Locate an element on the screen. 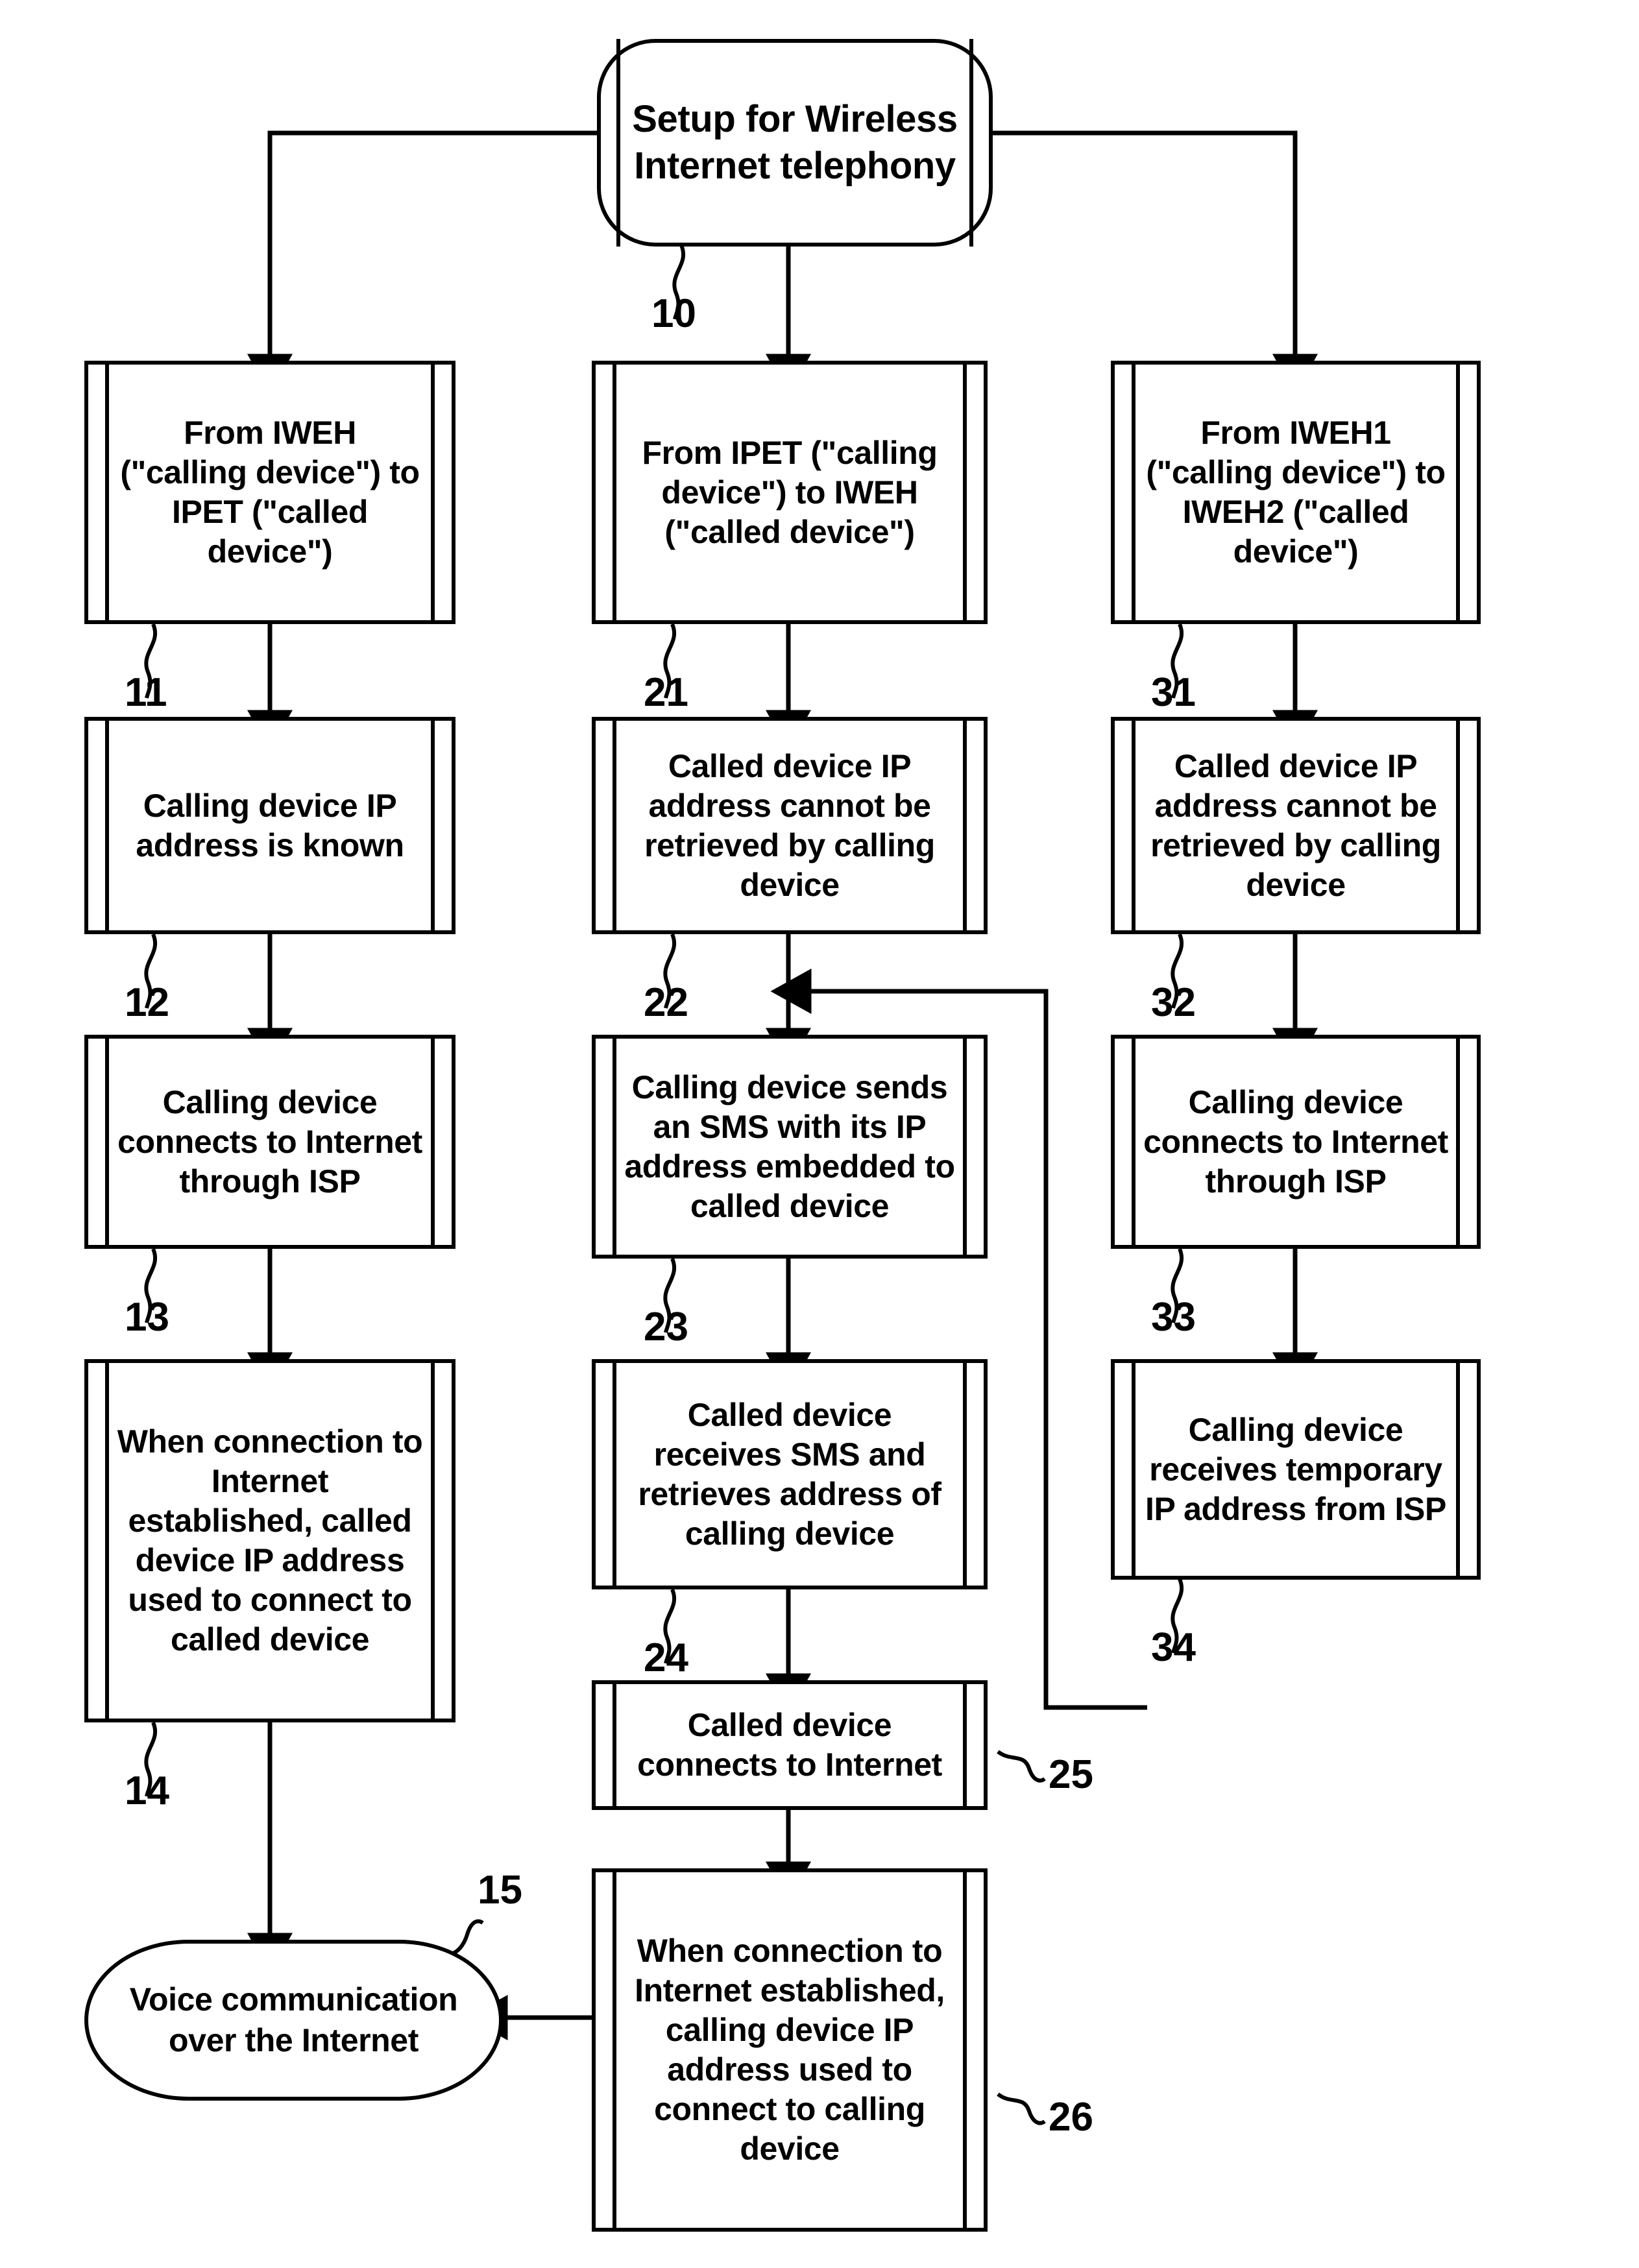  node-label: Voice communication over the Internet is located at coordinates (293, 2019).